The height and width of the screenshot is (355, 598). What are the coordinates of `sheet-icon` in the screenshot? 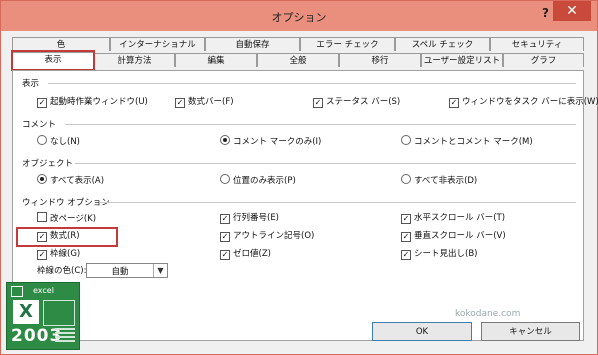 It's located at (59, 313).